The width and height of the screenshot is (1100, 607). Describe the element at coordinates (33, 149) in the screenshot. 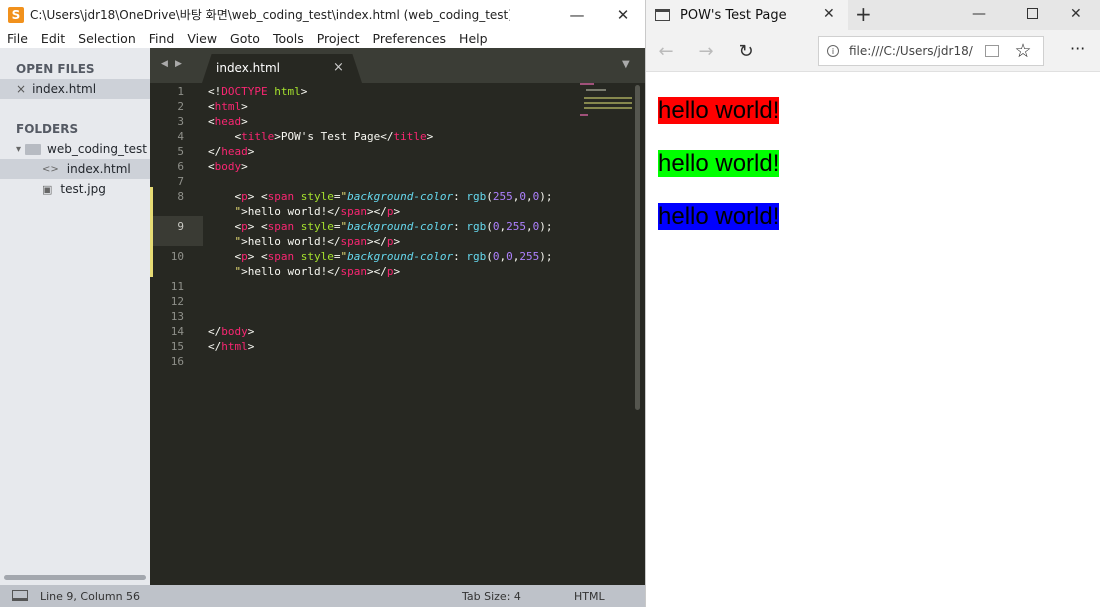

I see `folder-icon` at that location.